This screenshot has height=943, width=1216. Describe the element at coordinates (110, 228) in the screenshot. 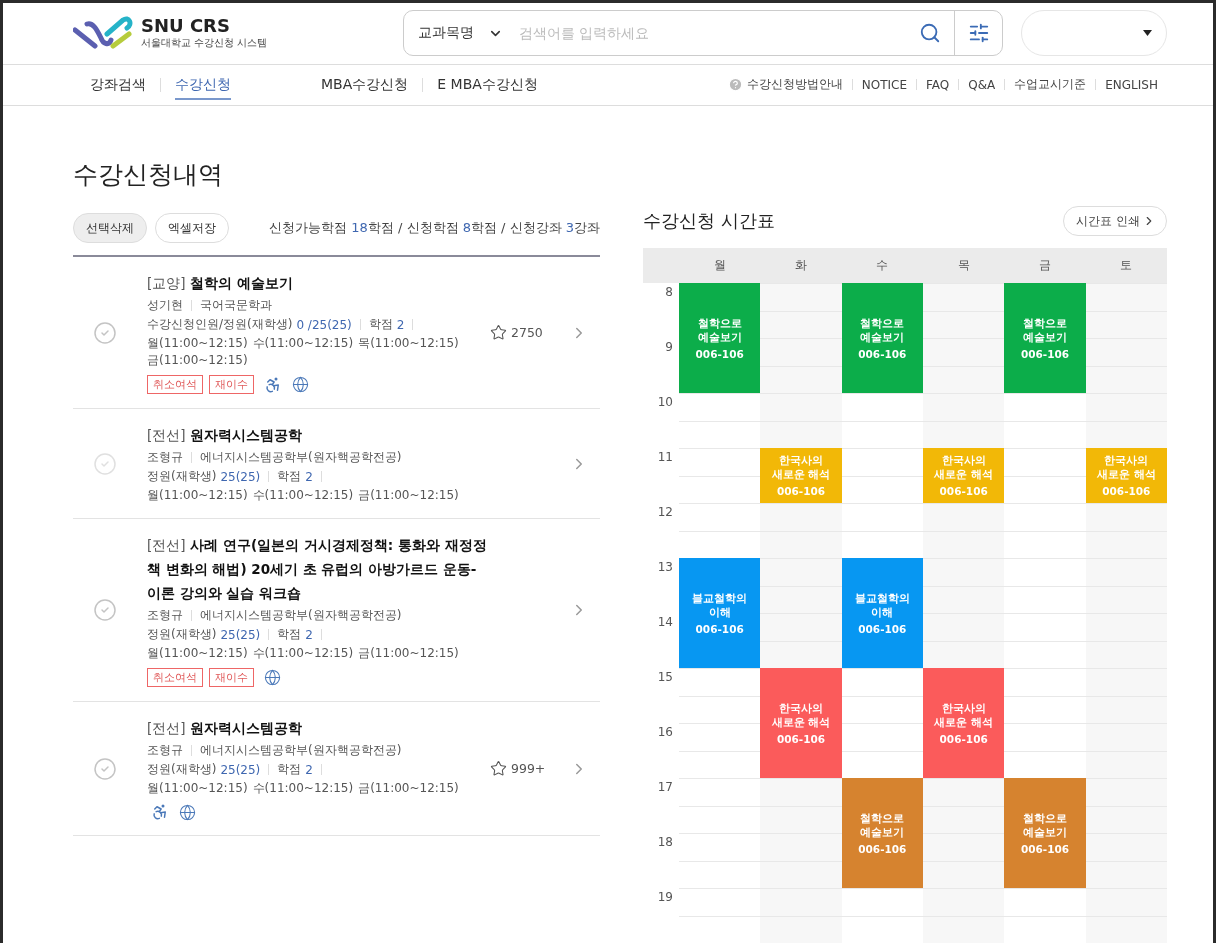

I see `delete-selected-button: 선택삭제` at that location.